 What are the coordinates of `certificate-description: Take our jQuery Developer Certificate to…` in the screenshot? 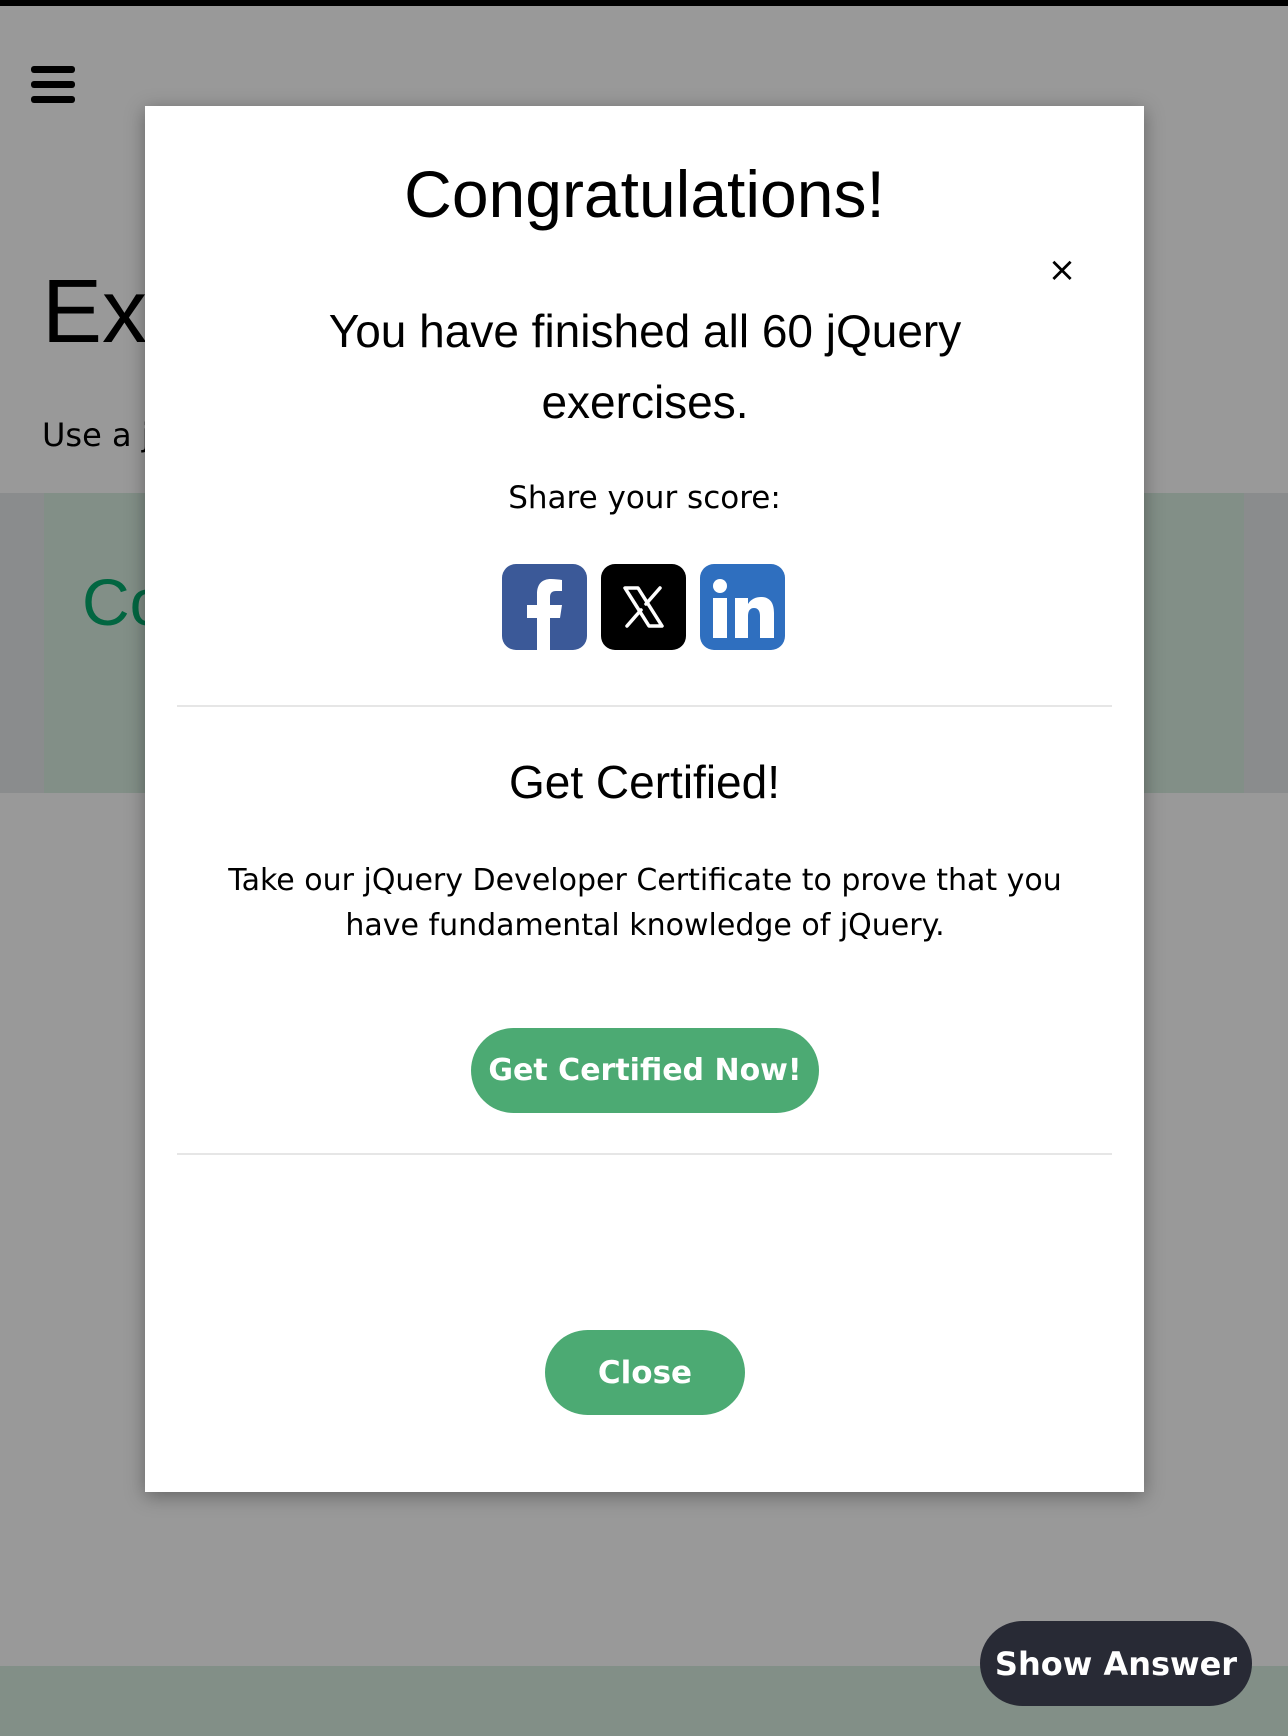 It's located at (645, 903).